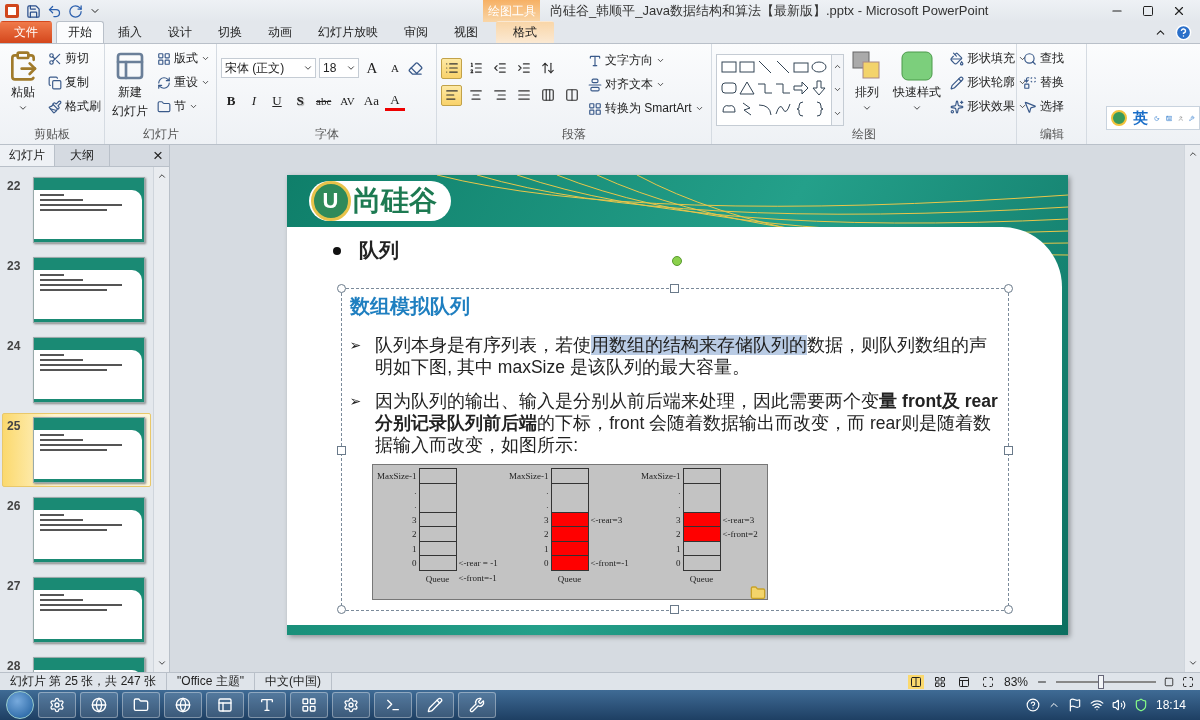 Image resolution: width=1200 pixels, height=720 pixels. I want to click on clear-format-icon, so click(415, 68).